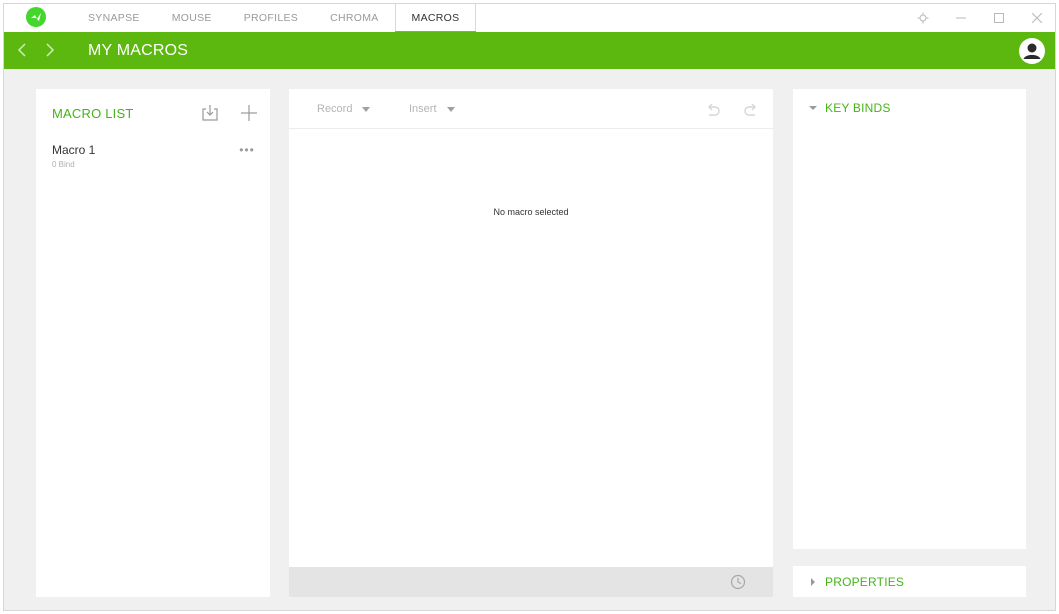 This screenshot has height=614, width=1059. Describe the element at coordinates (335, 109) in the screenshot. I see `record-label: Record` at that location.